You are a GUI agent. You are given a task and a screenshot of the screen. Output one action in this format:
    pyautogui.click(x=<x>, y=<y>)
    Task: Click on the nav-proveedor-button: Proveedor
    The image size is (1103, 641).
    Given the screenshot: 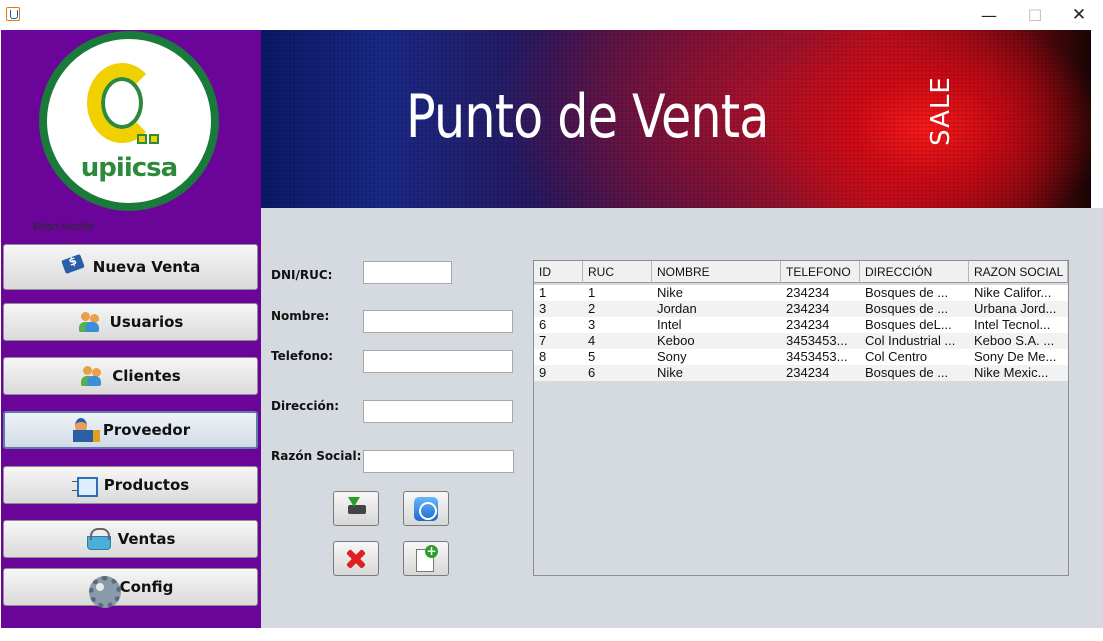 What is the action you would take?
    pyautogui.click(x=130, y=430)
    